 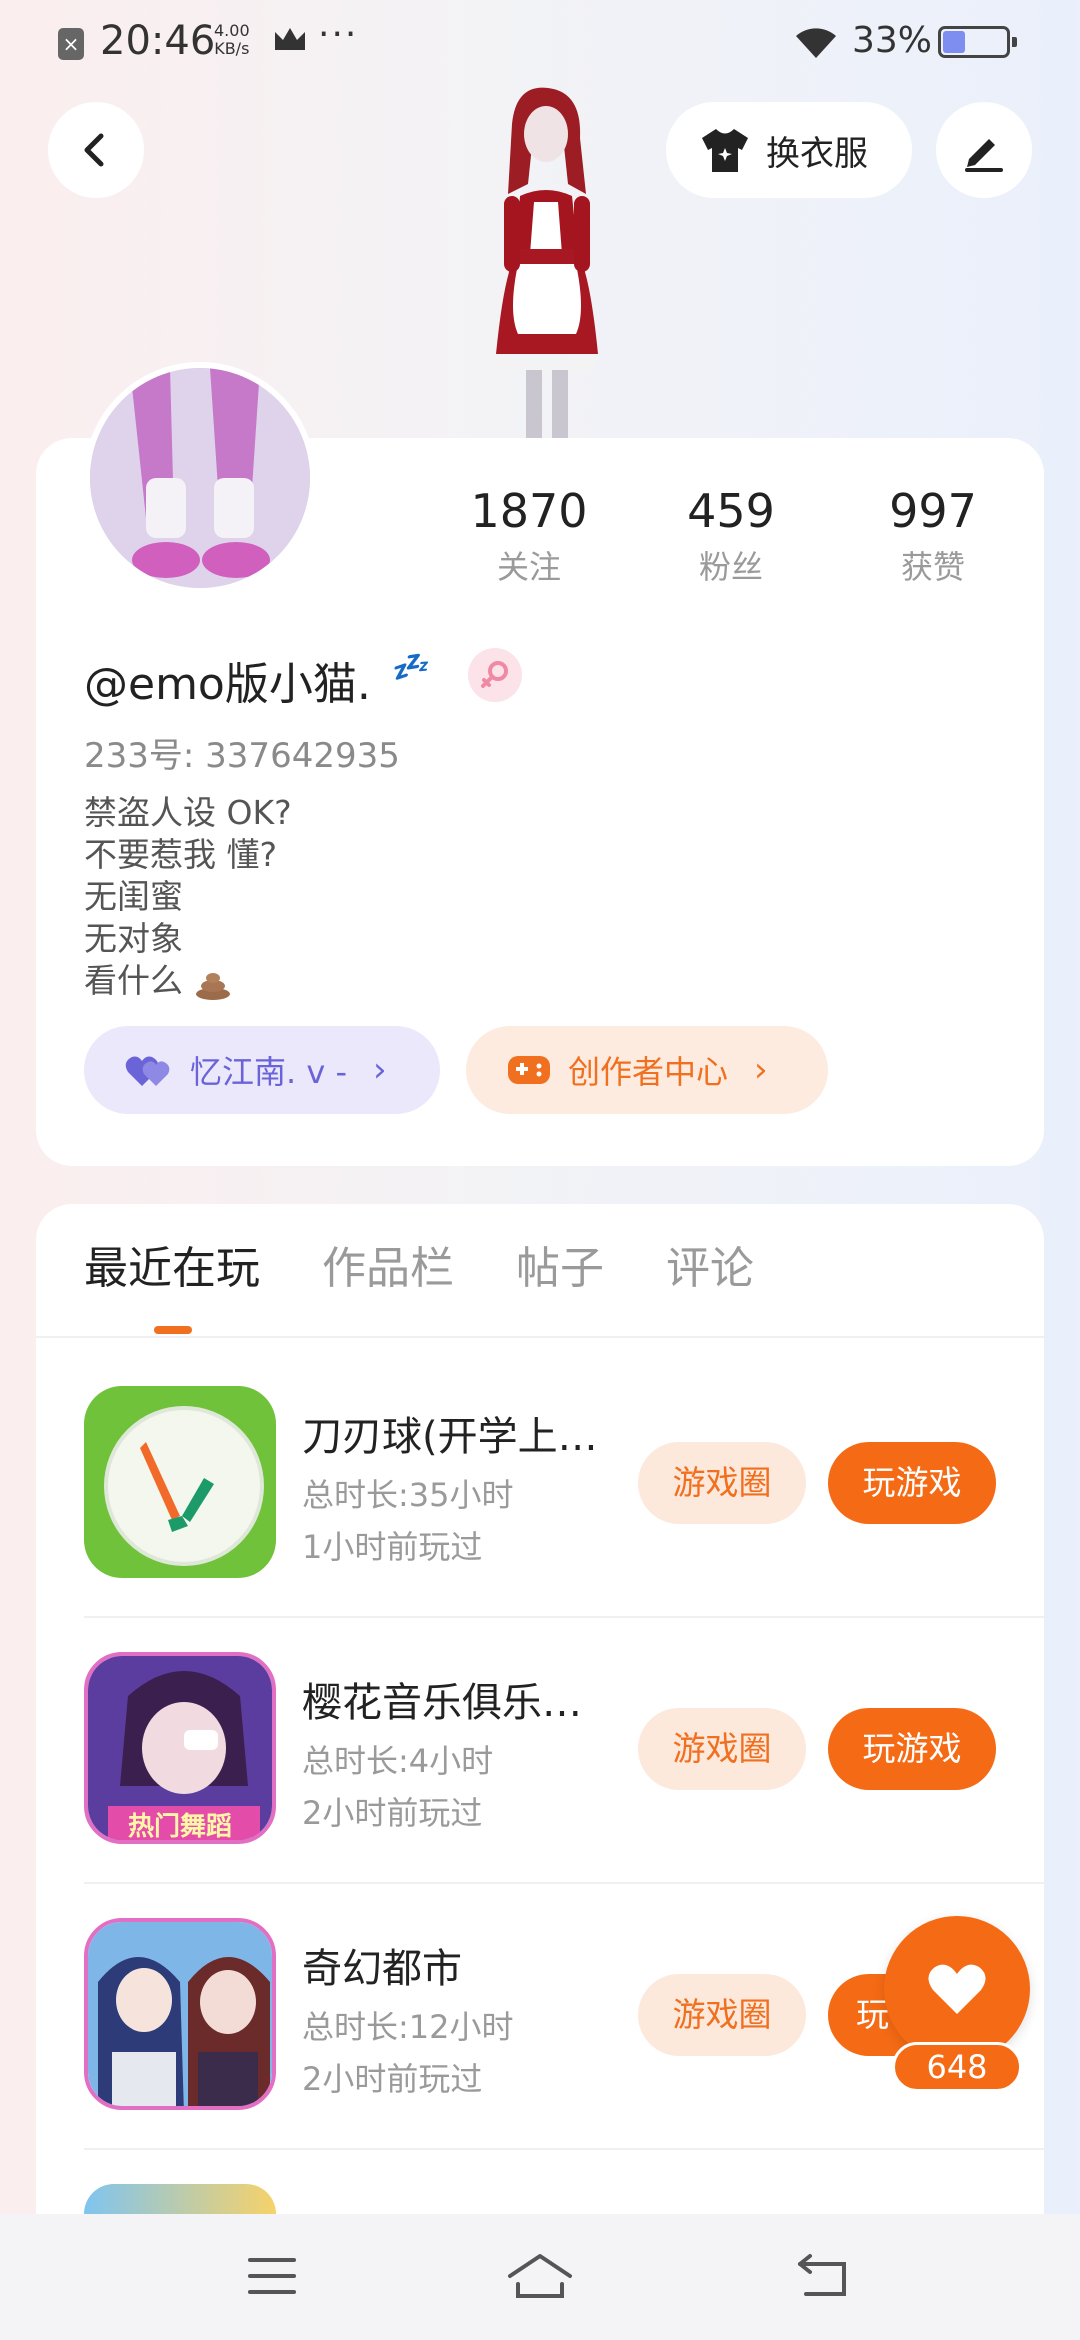 I want to click on gamepad-icon, so click(x=529, y=1070).